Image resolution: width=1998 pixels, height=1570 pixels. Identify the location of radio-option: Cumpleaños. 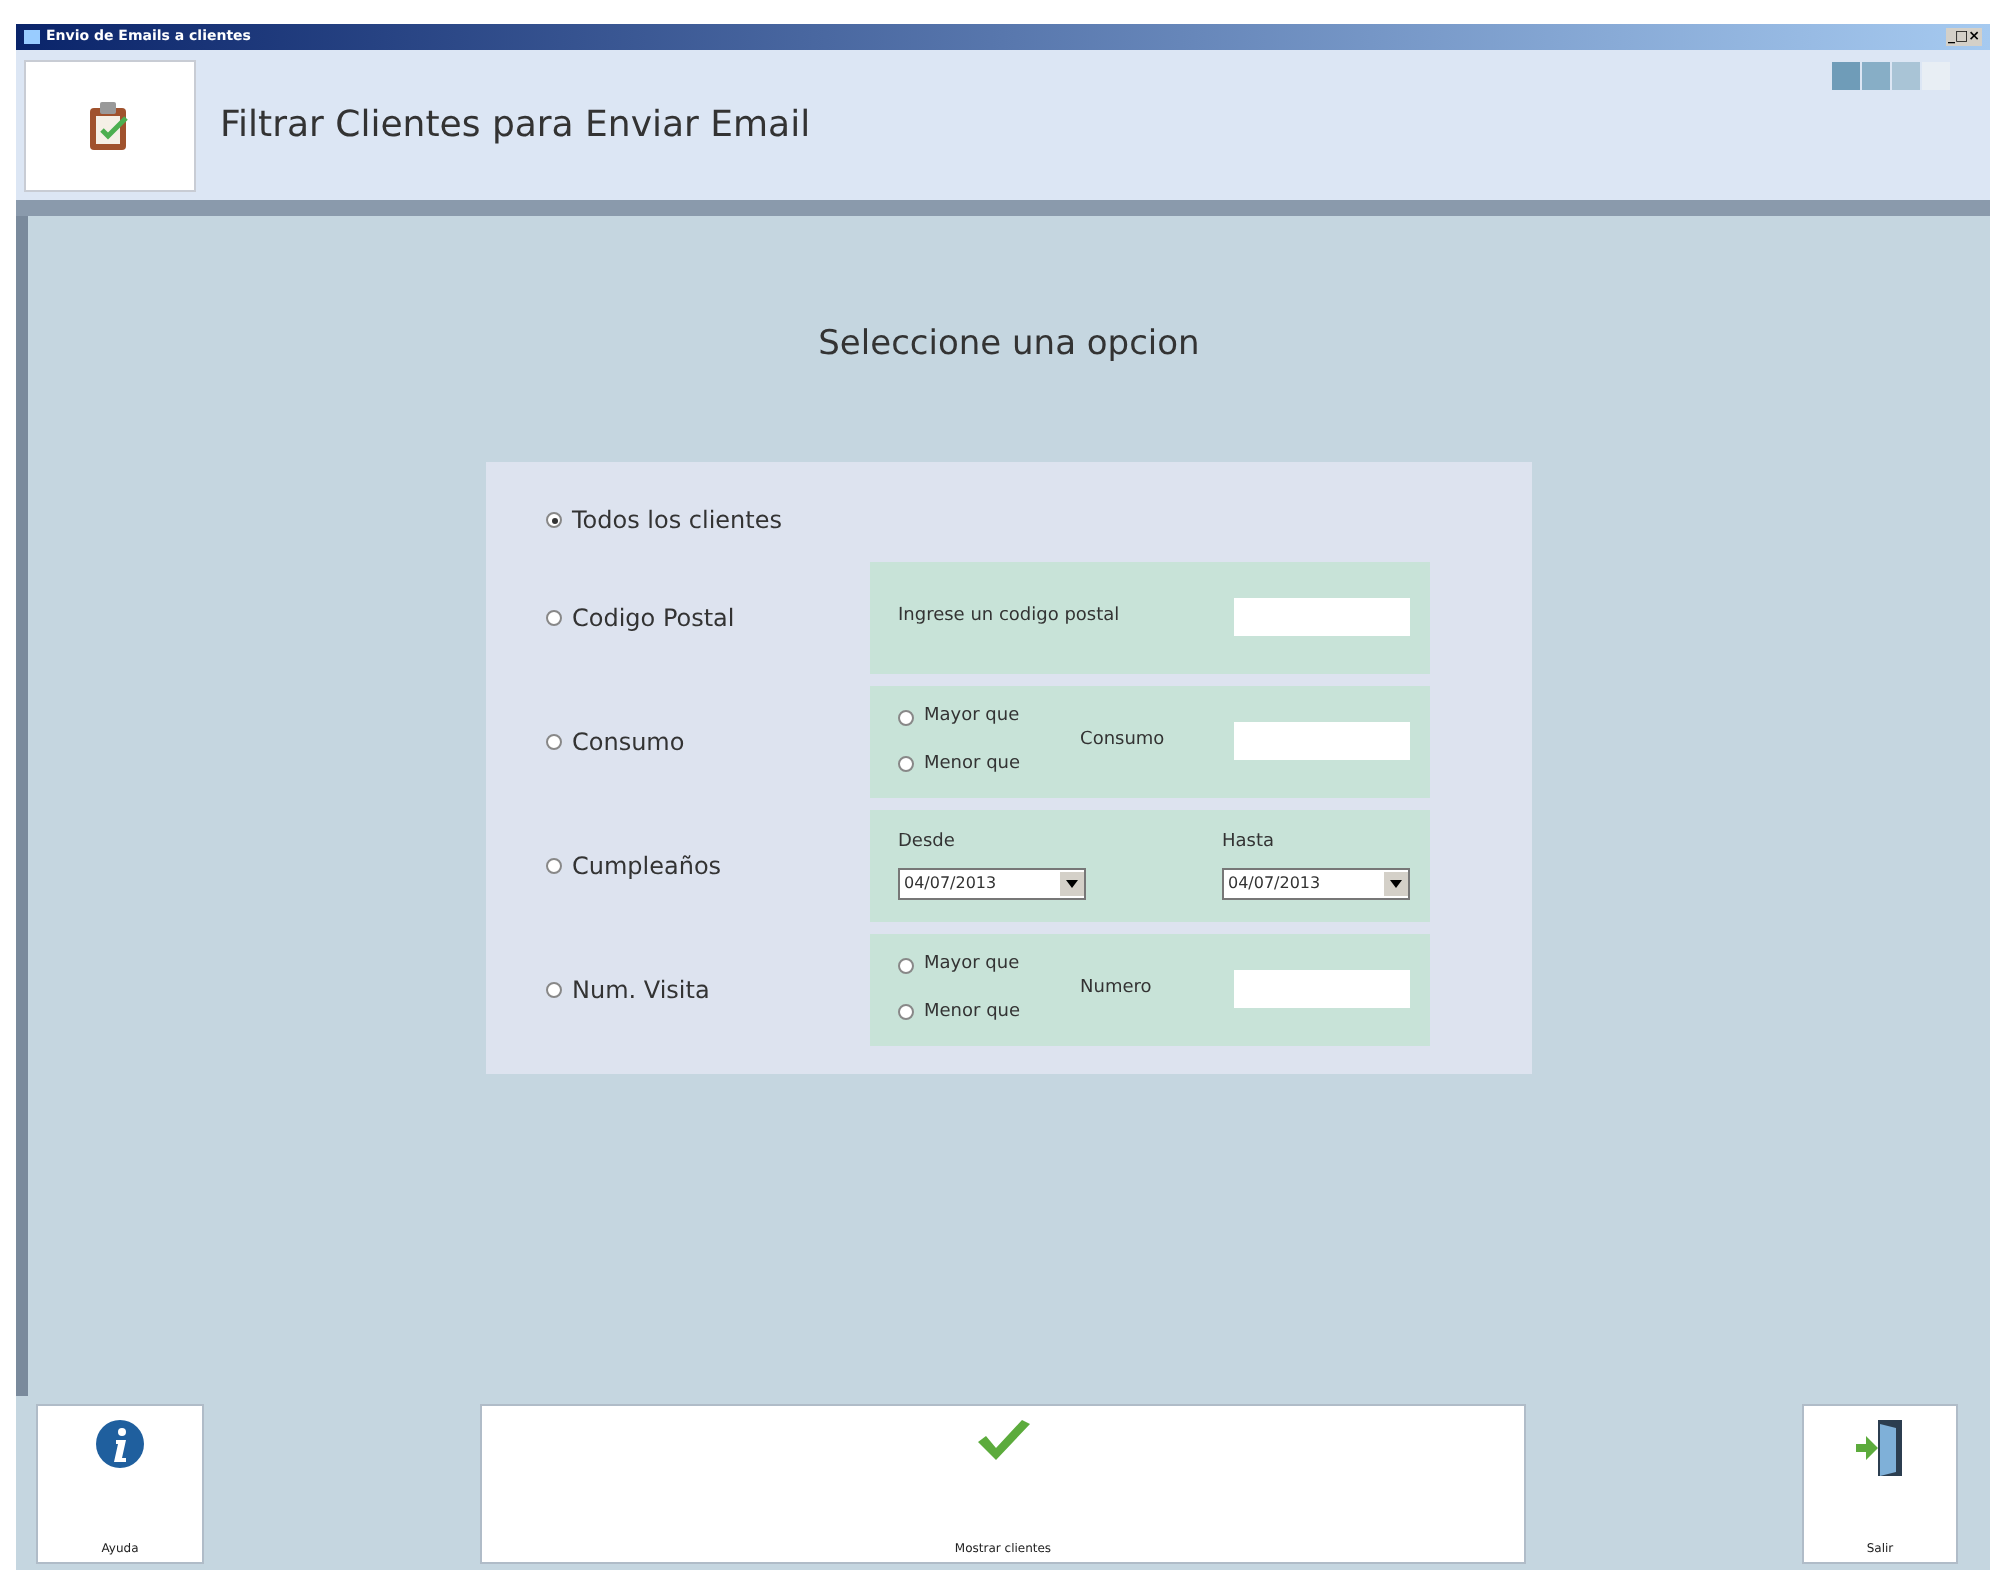
(708, 865).